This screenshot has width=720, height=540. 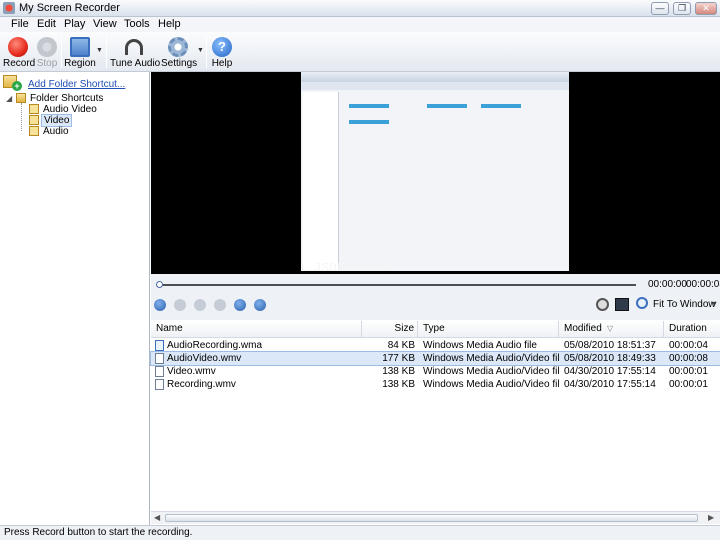 I want to click on fast-forward-button, so click(x=260, y=305).